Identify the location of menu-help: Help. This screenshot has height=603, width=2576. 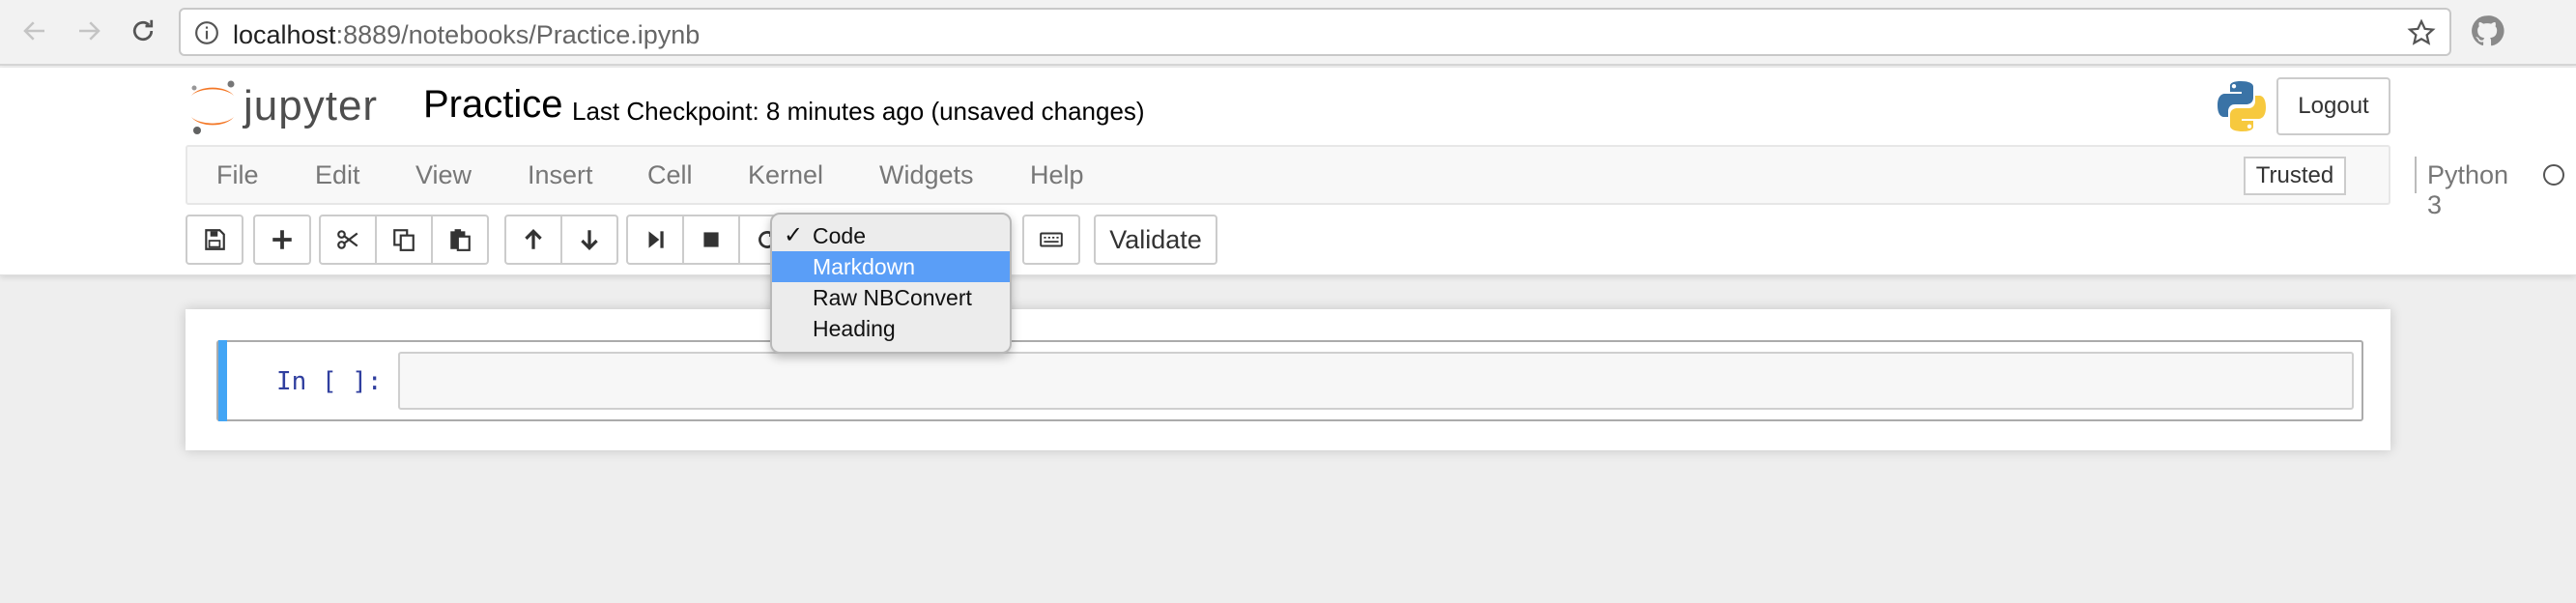
(1057, 175).